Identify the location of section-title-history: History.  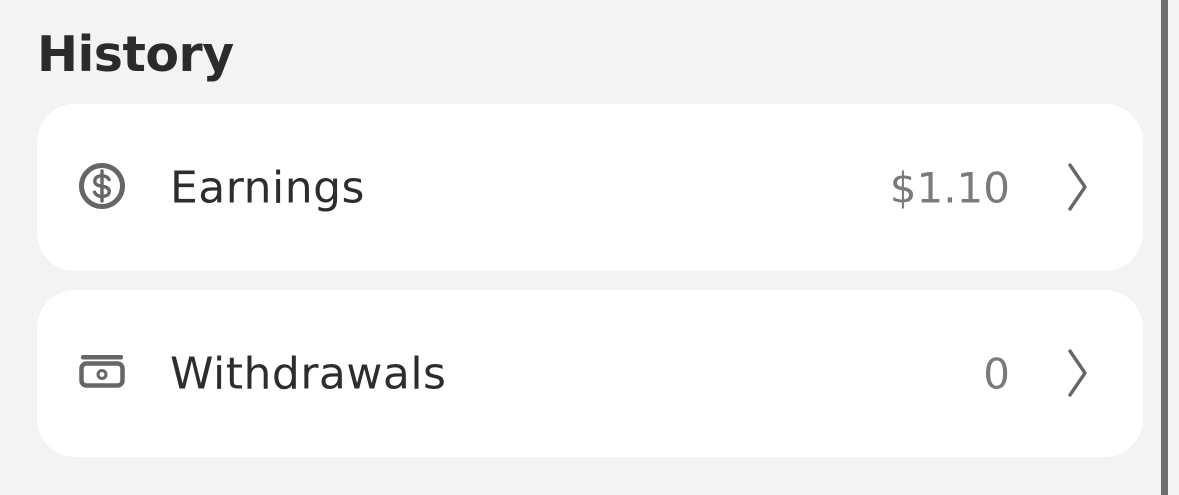
(135, 54).